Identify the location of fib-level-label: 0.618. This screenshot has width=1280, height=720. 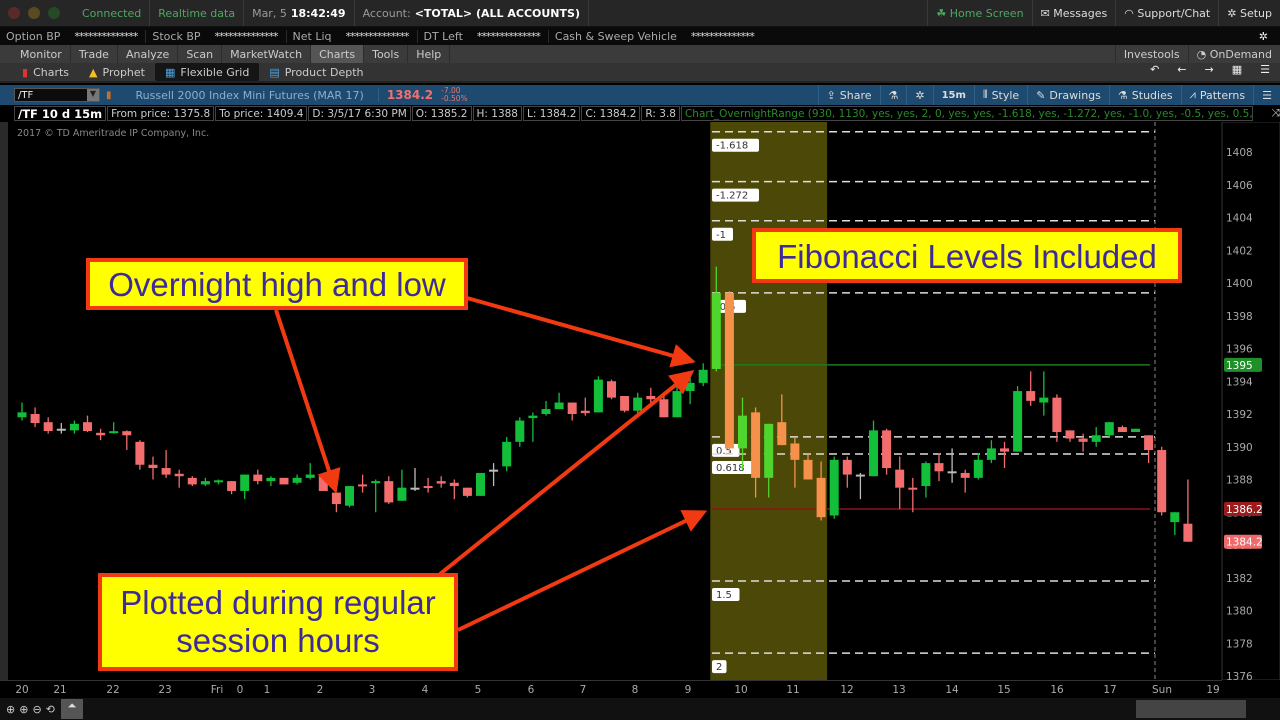
(732, 467).